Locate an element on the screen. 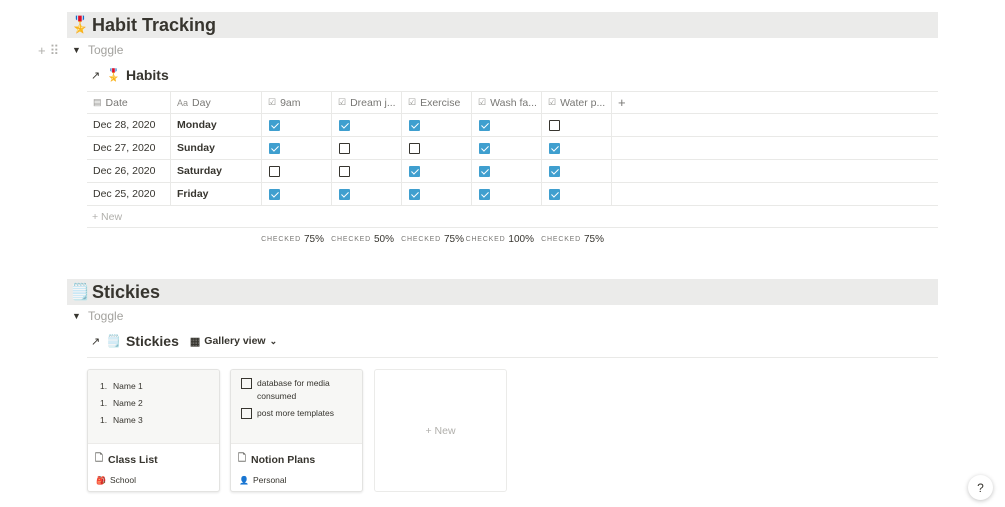 The width and height of the screenshot is (1005, 507). habits-database-title: ↗ 🎖️ Habits is located at coordinates (130, 75).